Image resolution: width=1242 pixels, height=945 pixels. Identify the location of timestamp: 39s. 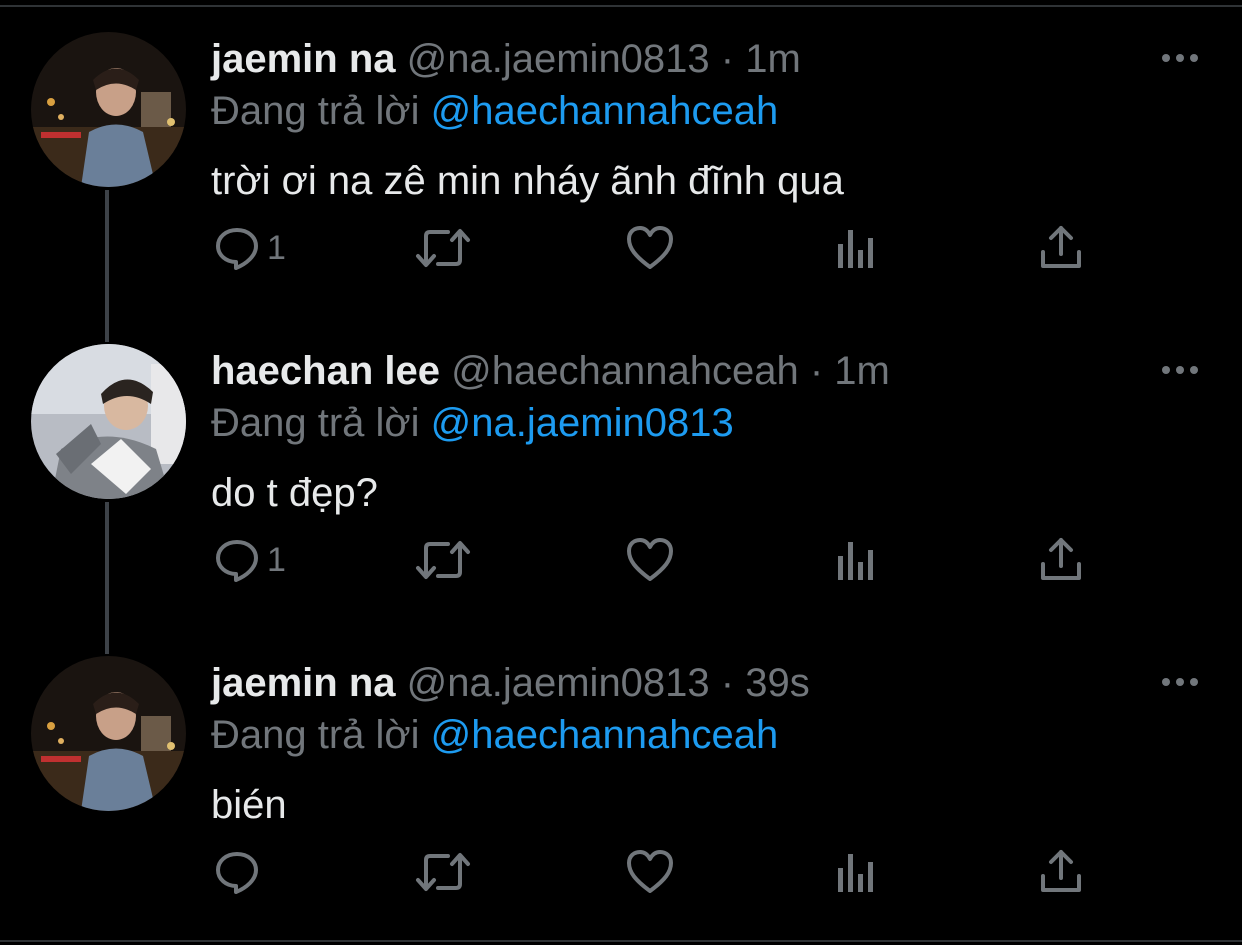
(777, 683).